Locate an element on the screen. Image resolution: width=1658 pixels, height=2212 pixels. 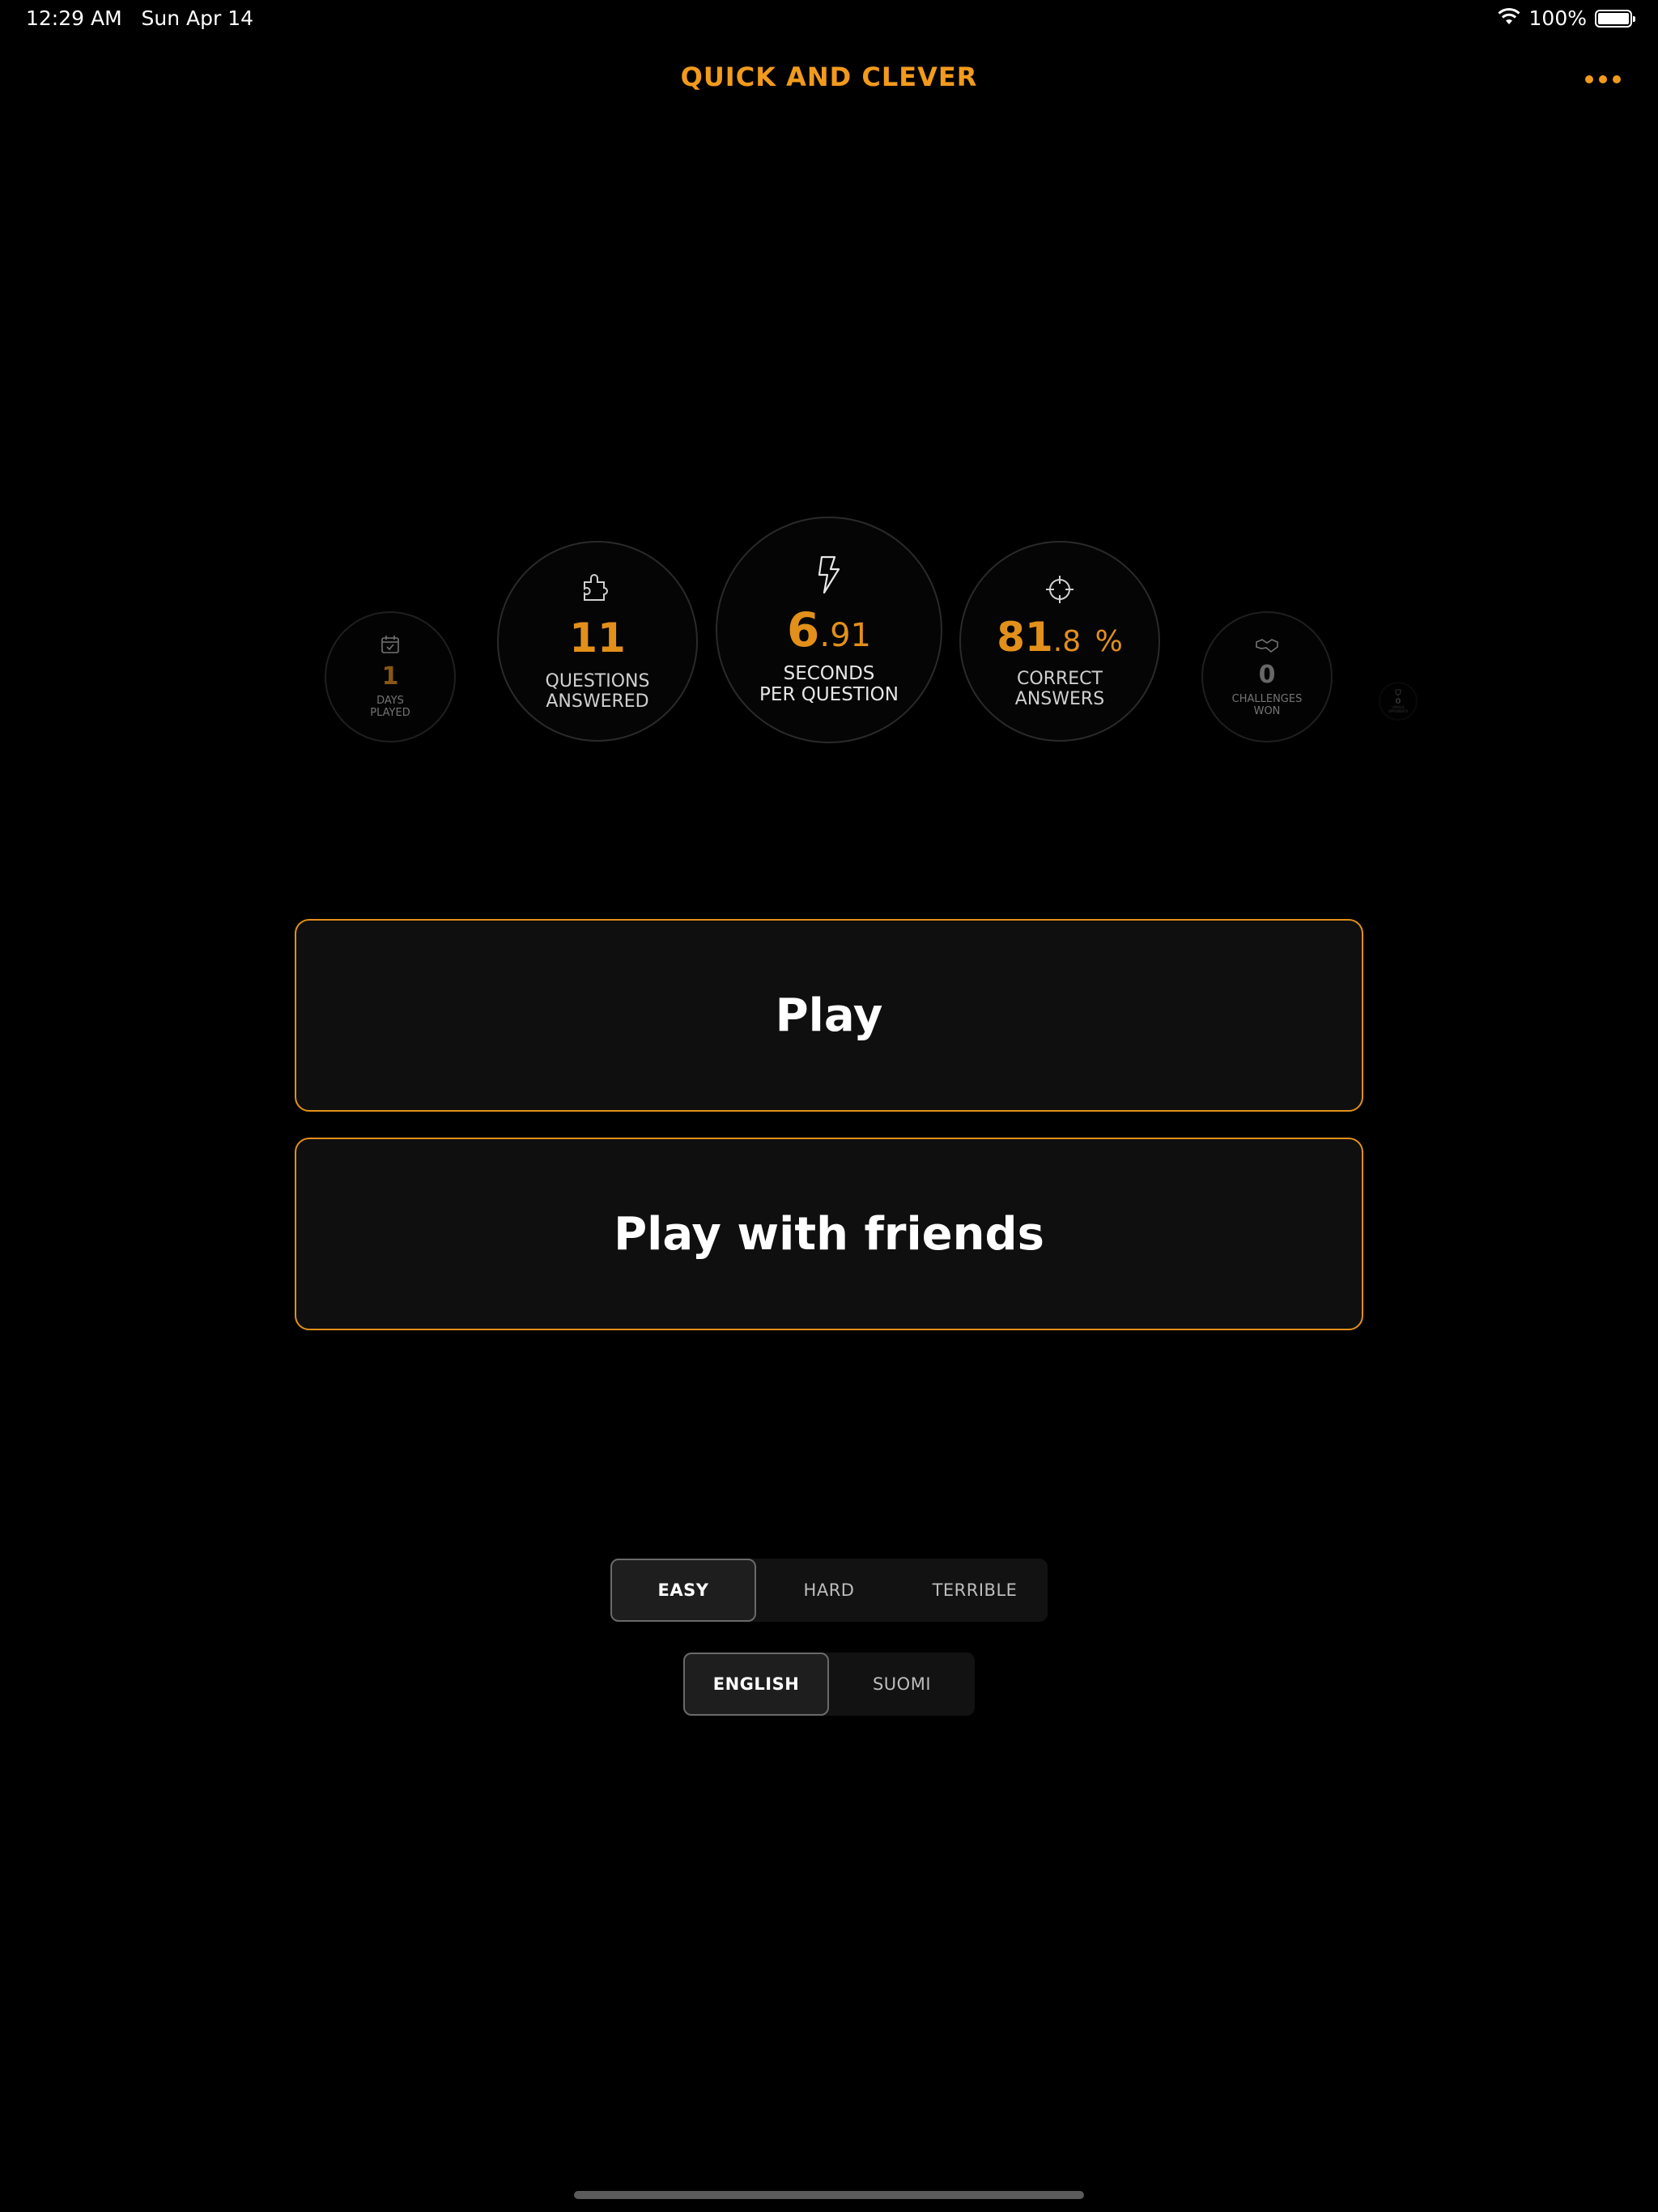
seconds-per-question-value: 6.91 is located at coordinates (829, 630).